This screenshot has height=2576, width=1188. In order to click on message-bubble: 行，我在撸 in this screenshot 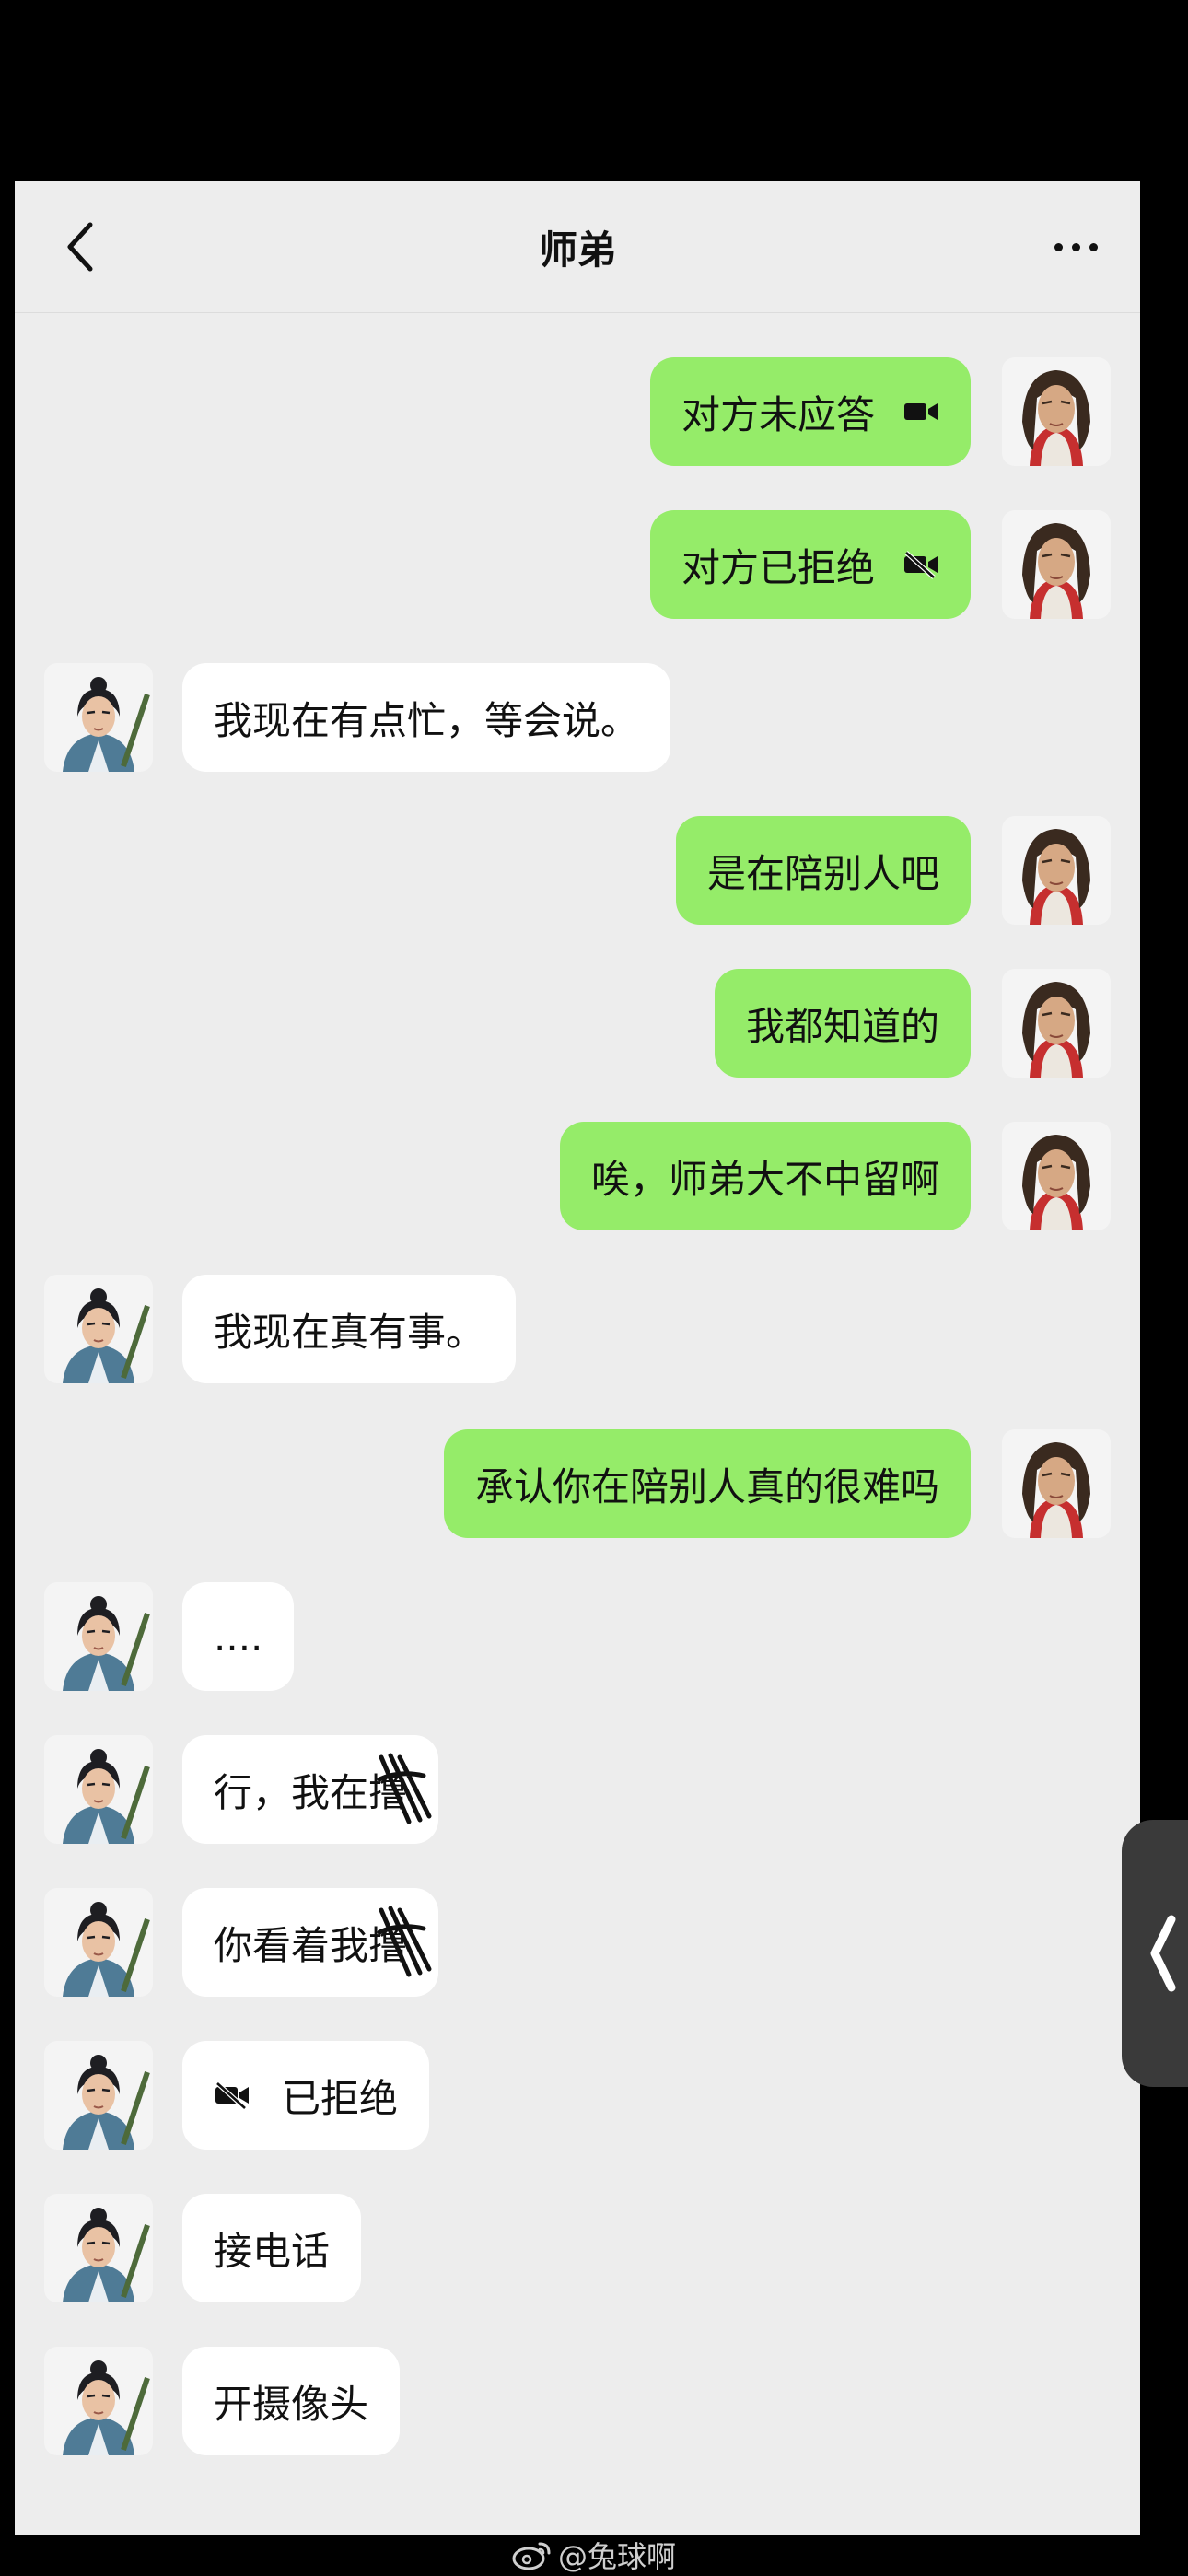, I will do `click(311, 1789)`.